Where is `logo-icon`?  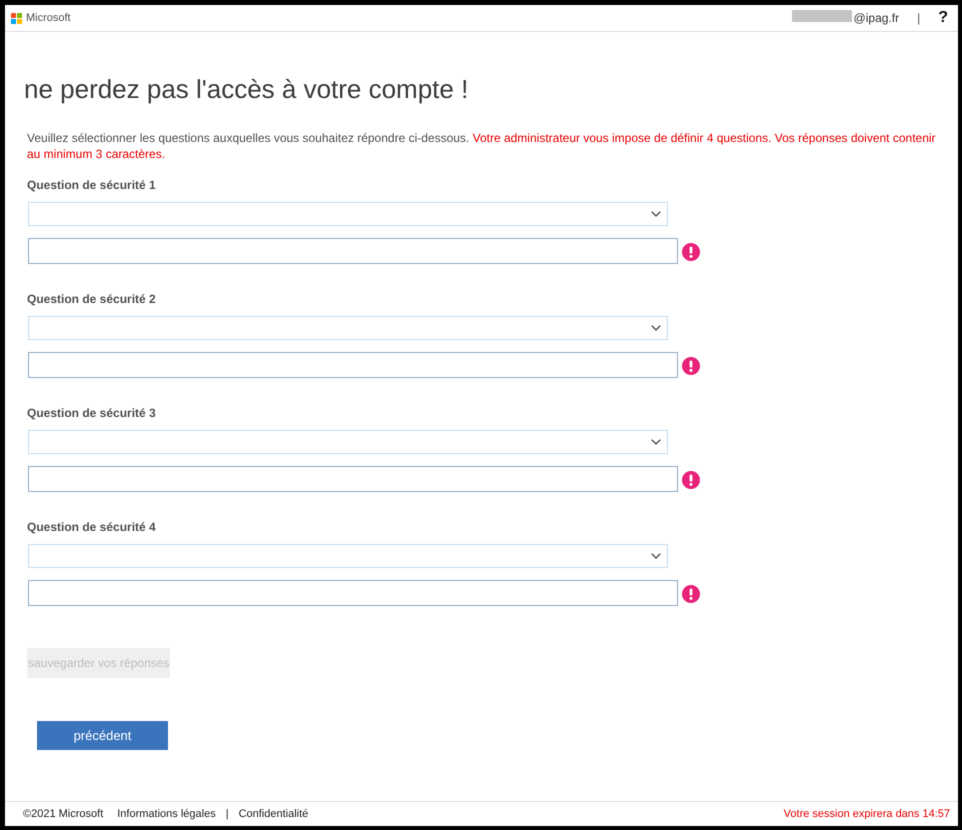
logo-icon is located at coordinates (16, 18).